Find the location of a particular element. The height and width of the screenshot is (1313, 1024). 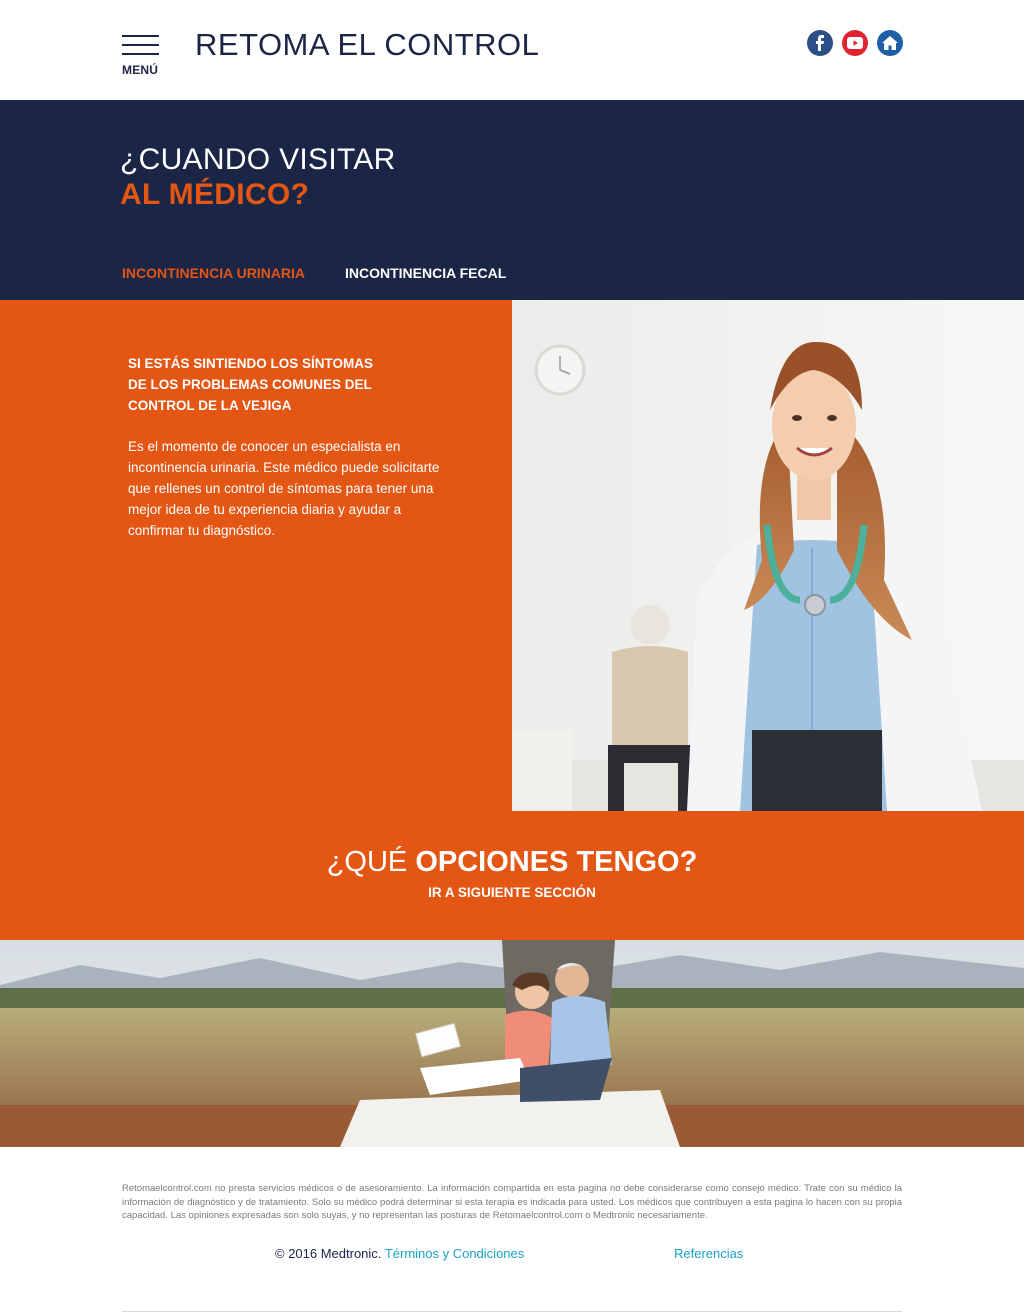

heading-line: SI ESTÁS SINTIENDO LOS SÍNTOMAS is located at coordinates (251, 363).